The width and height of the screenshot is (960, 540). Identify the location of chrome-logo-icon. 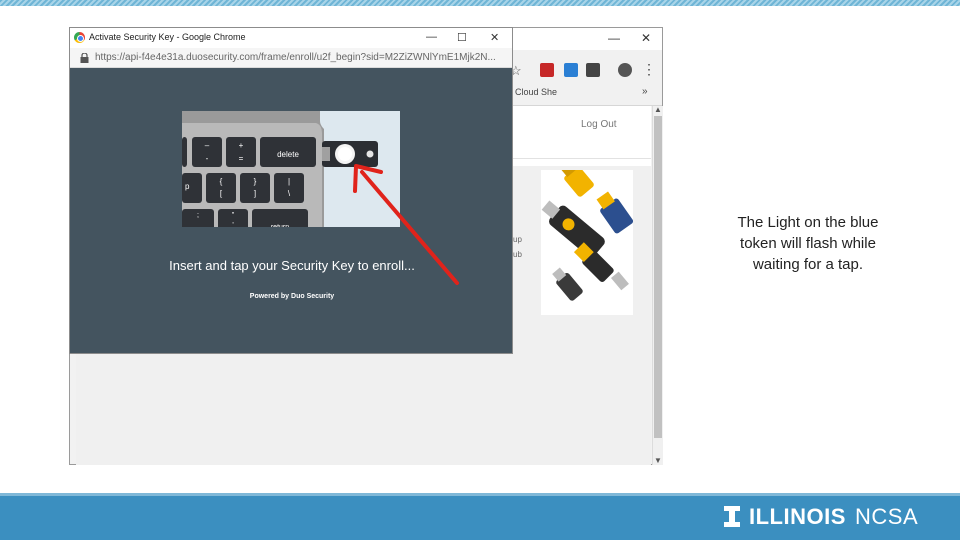
(79, 37).